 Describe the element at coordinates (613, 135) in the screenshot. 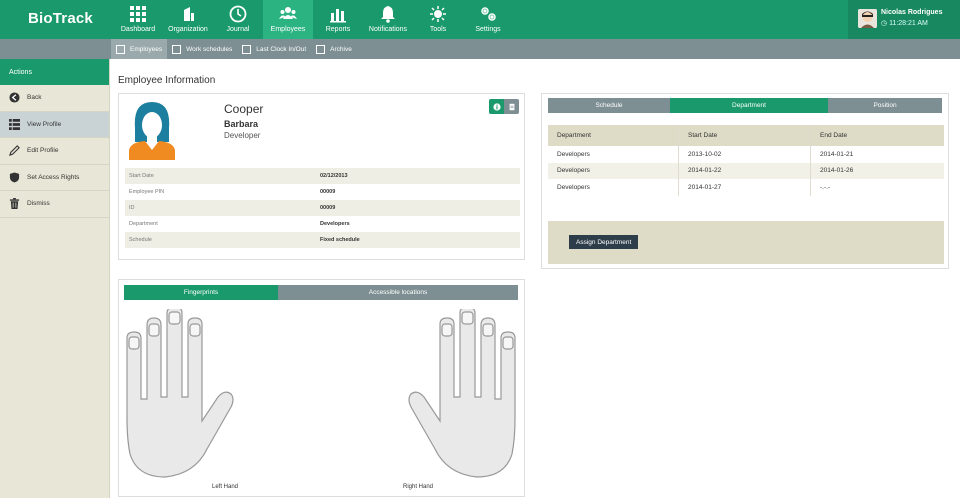

I see `column-header: Department` at that location.